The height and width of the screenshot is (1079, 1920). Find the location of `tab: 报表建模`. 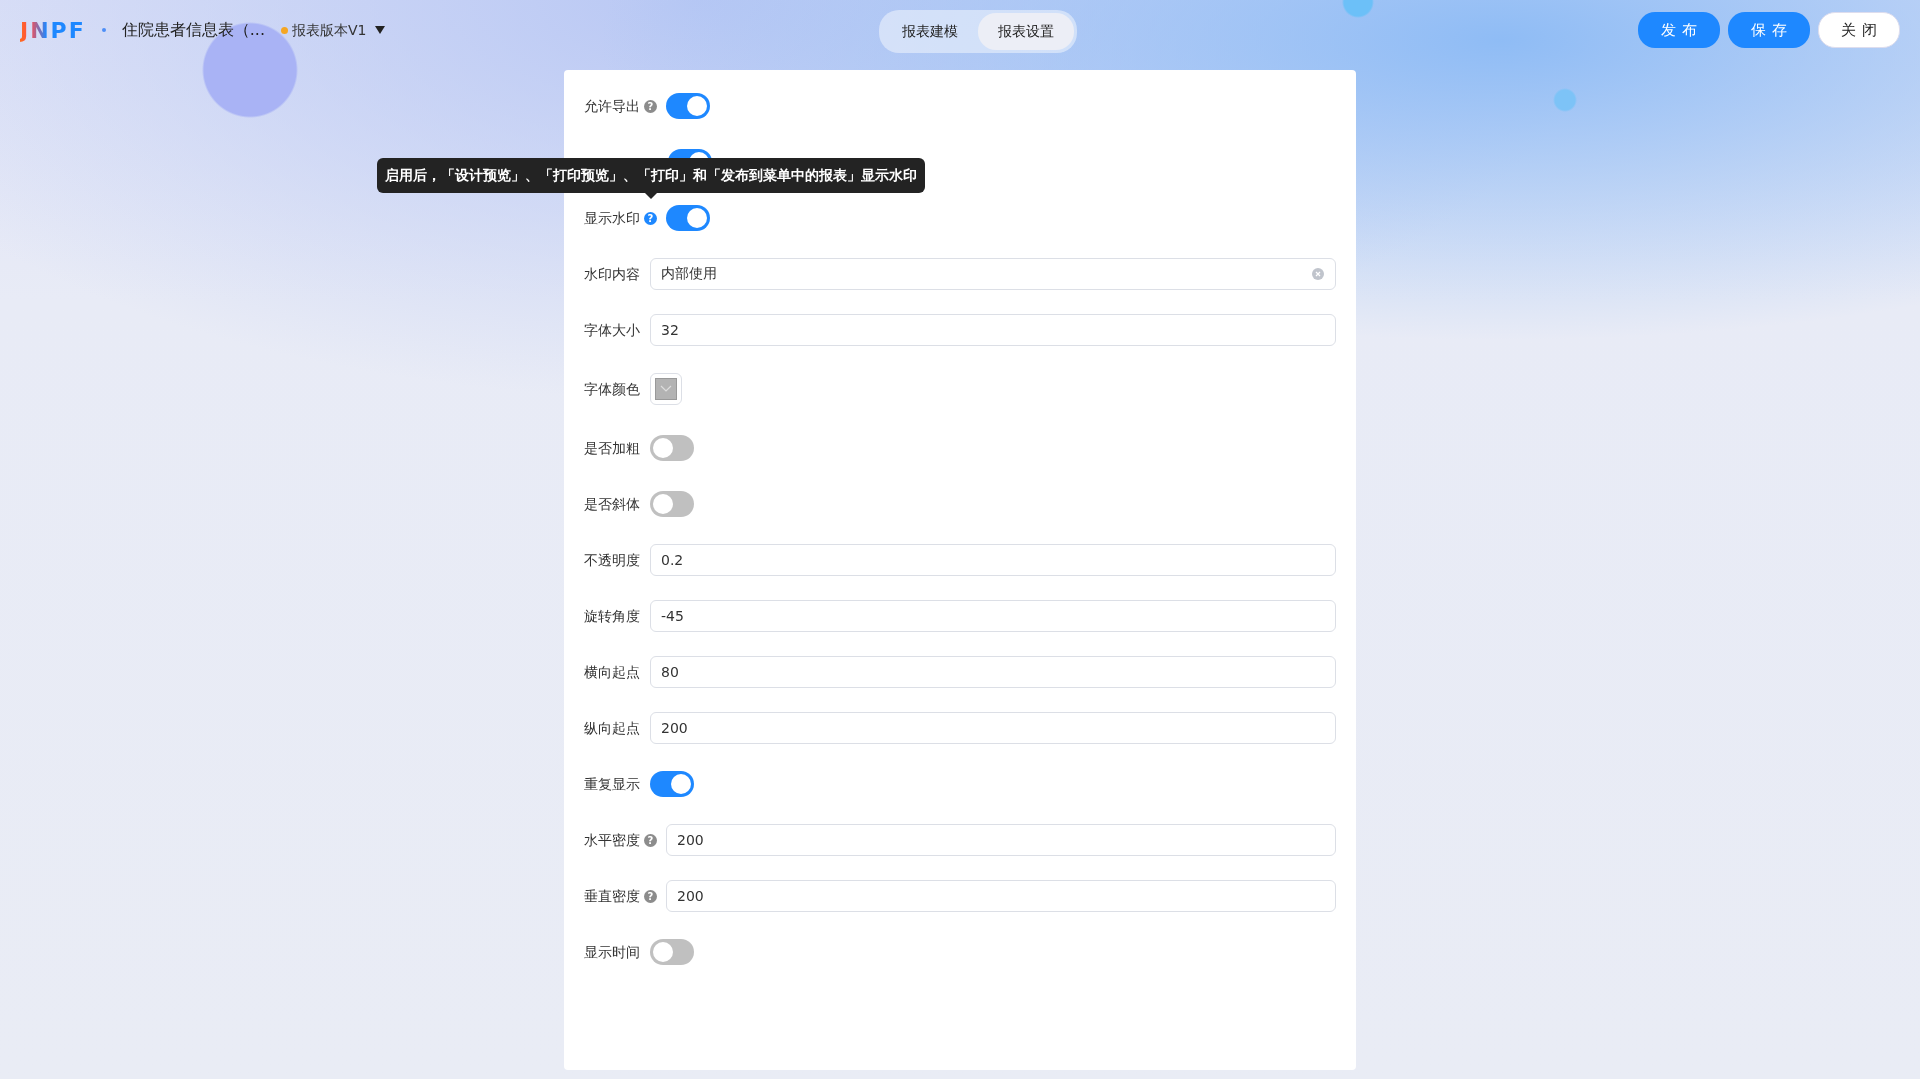

tab: 报表建模 is located at coordinates (930, 31).